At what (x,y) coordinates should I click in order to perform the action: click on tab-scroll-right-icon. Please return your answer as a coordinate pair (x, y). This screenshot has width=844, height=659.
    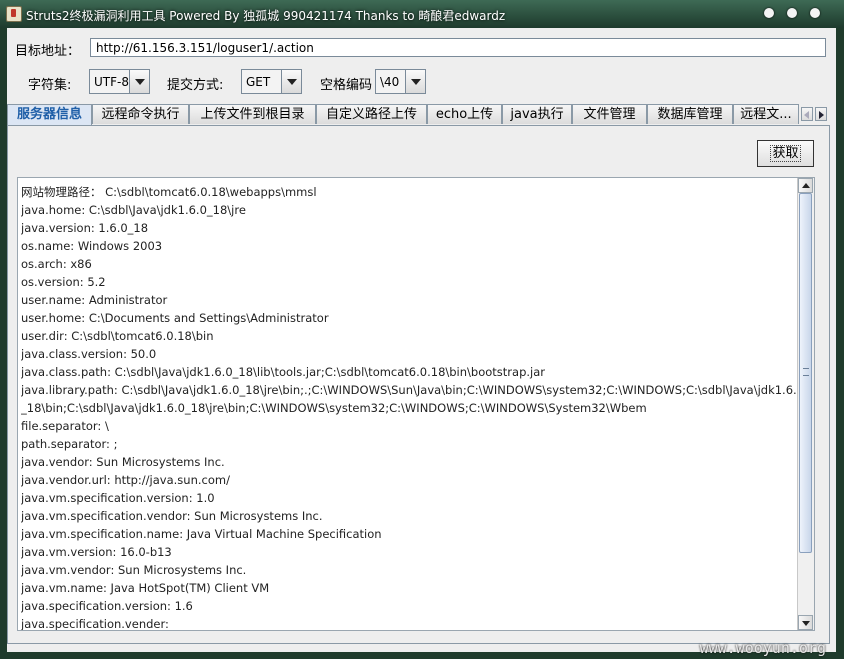
    Looking at the image, I should click on (821, 114).